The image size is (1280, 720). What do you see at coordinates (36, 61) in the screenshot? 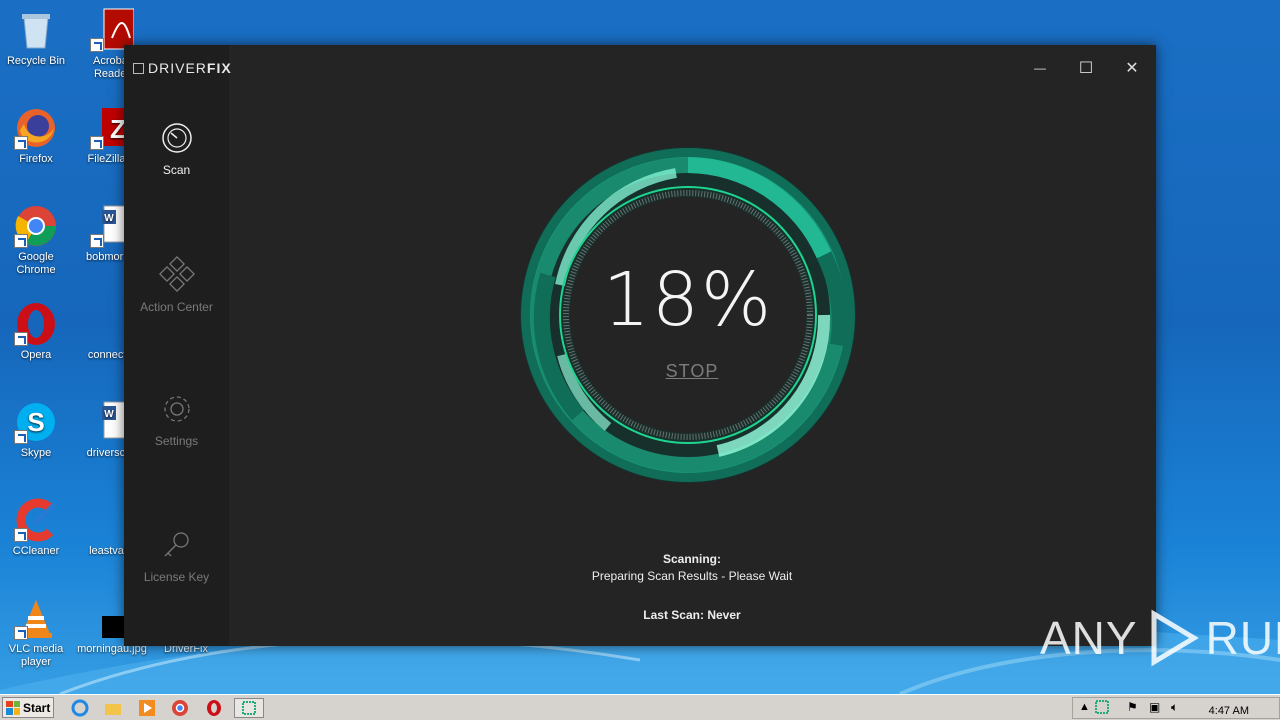
I see `desktop-icon-label: Recycle Bin` at bounding box center [36, 61].